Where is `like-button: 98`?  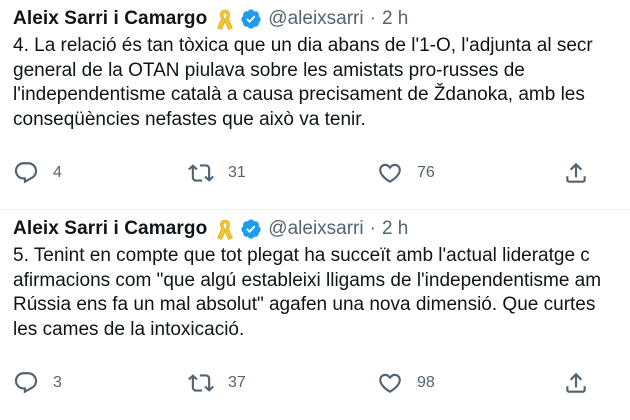 like-button: 98 is located at coordinates (406, 383).